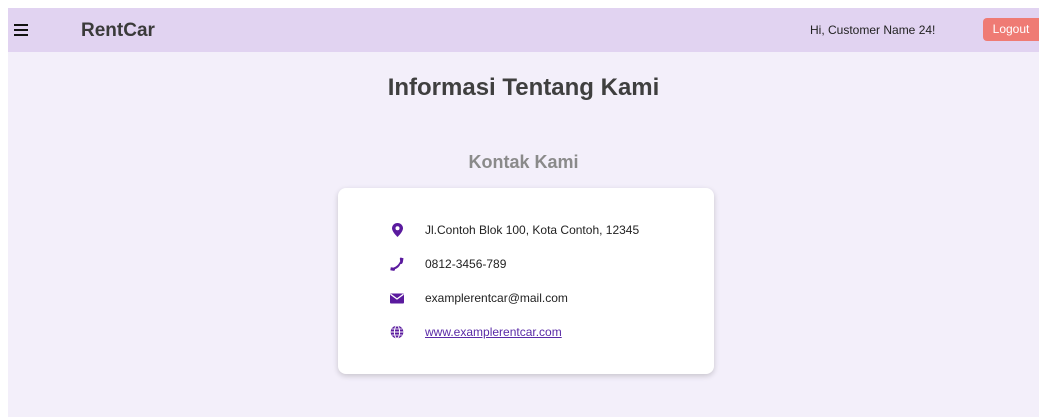 The width and height of the screenshot is (1039, 417). Describe the element at coordinates (118, 31) in the screenshot. I see `brand-logo-text: RentCar` at that location.